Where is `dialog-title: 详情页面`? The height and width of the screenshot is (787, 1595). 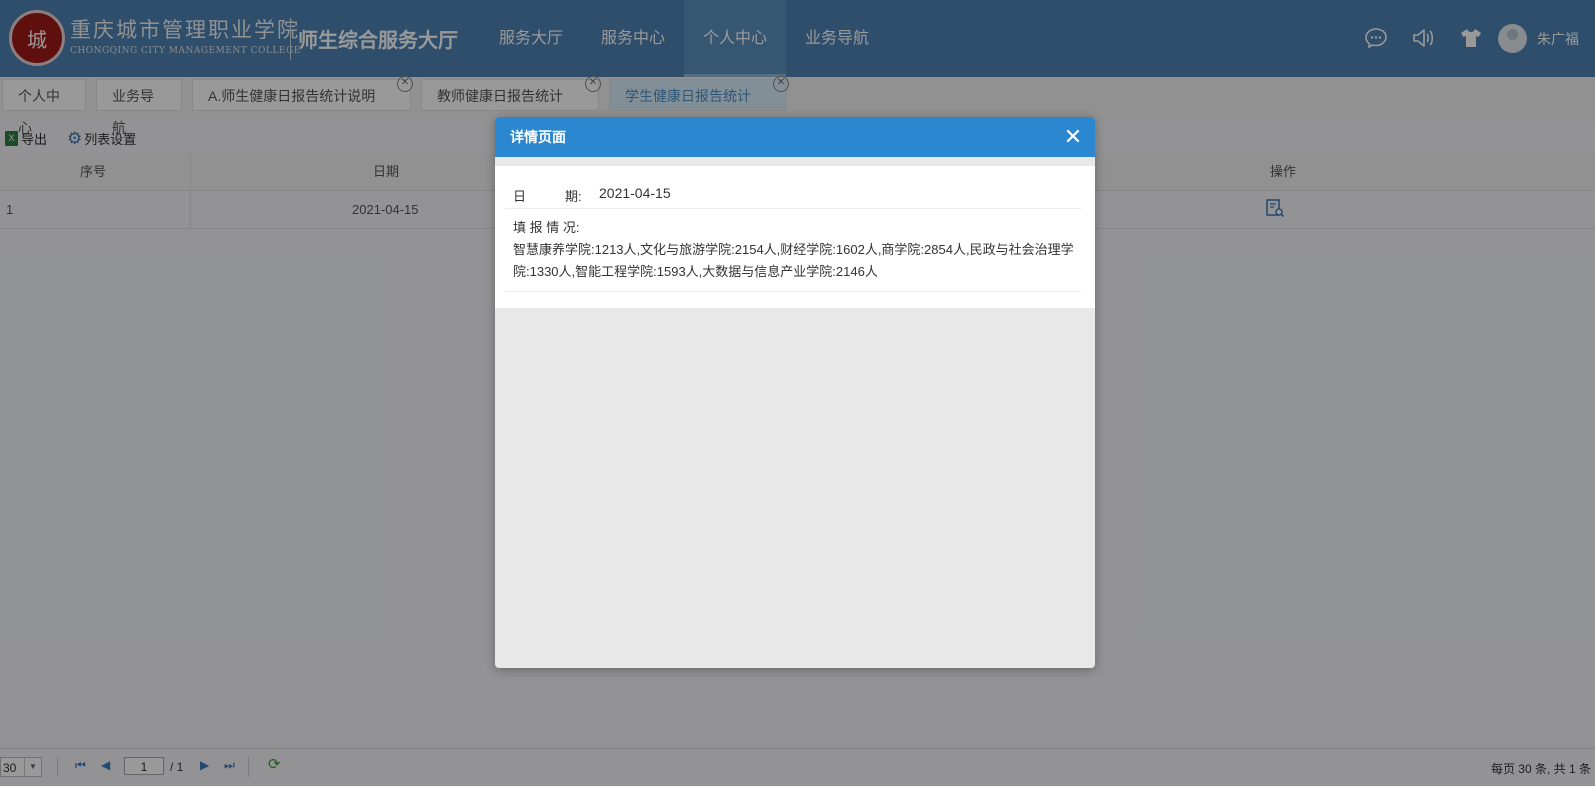 dialog-title: 详情页面 is located at coordinates (538, 137).